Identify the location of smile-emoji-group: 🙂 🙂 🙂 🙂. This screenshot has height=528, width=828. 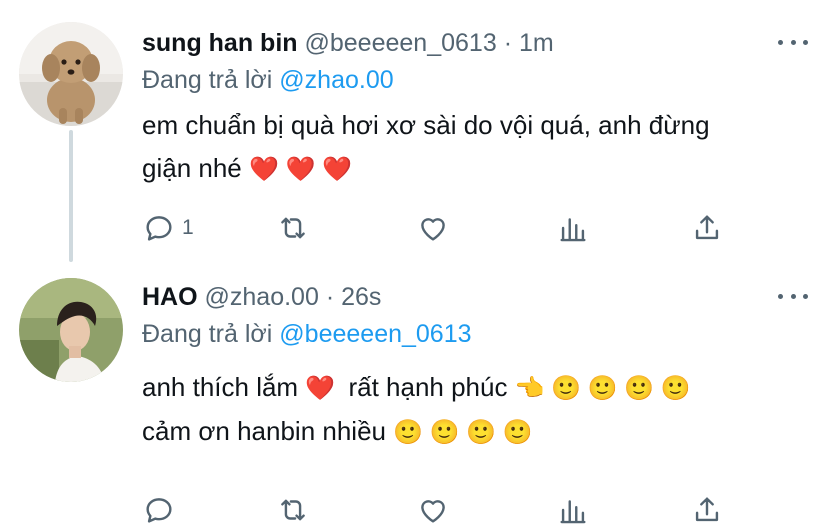
(463, 432).